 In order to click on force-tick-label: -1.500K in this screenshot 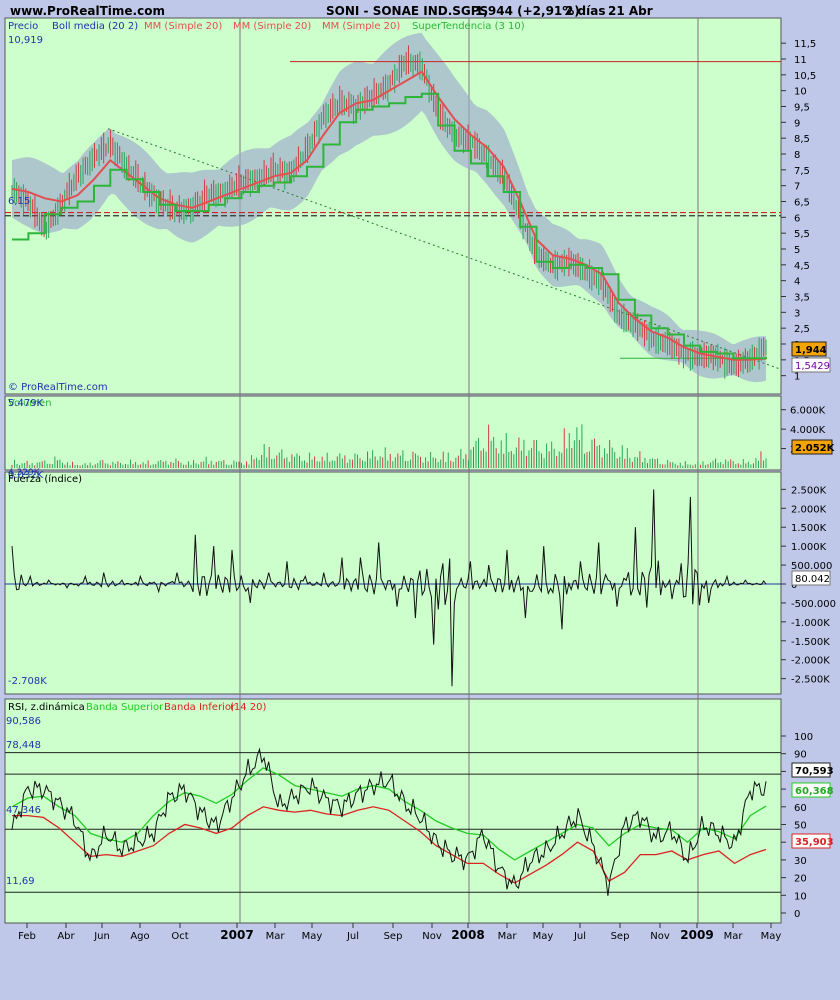, I will do `click(810, 642)`.